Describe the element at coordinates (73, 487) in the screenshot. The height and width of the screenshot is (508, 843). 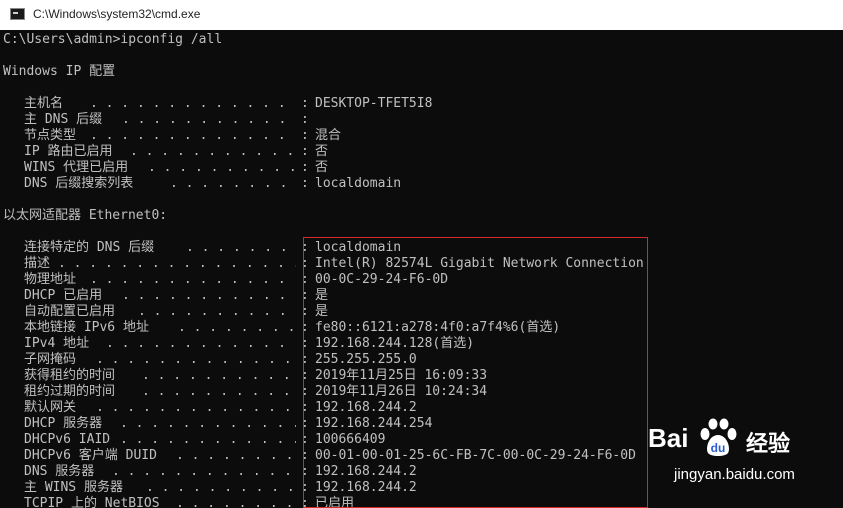
I see `adapter-label: 主 WINS 服务器` at that location.